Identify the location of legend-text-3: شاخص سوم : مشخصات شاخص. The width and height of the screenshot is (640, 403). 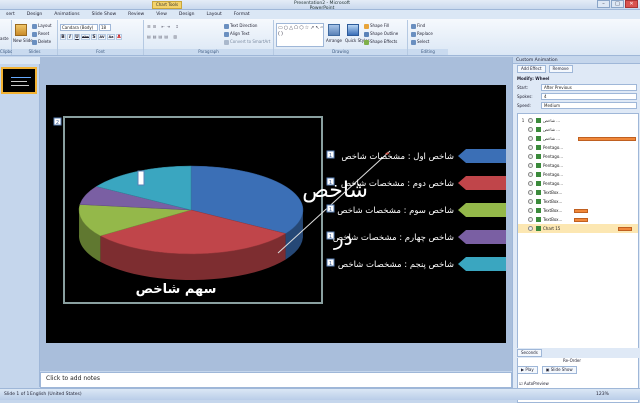
(395, 211).